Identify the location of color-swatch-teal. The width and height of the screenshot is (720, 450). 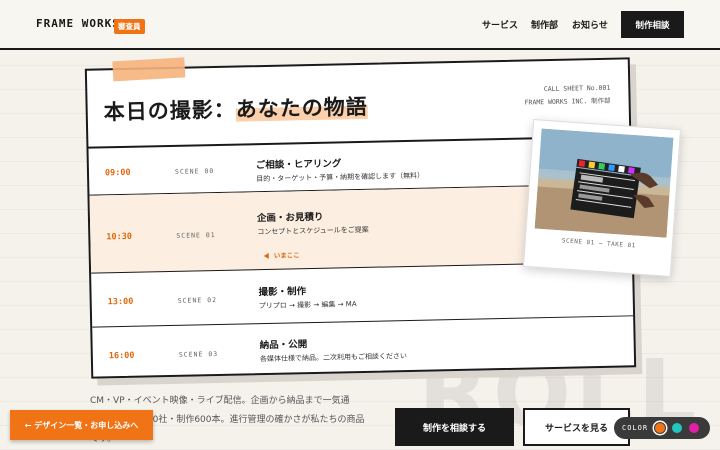
(677, 428).